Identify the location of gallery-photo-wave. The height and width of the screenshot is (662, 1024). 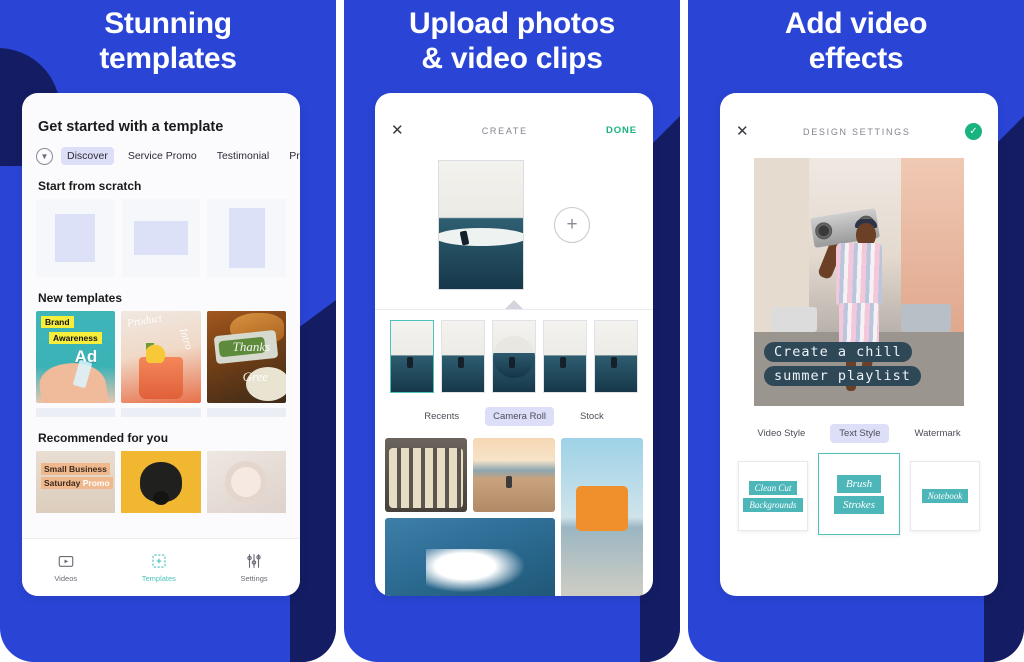
(470, 557).